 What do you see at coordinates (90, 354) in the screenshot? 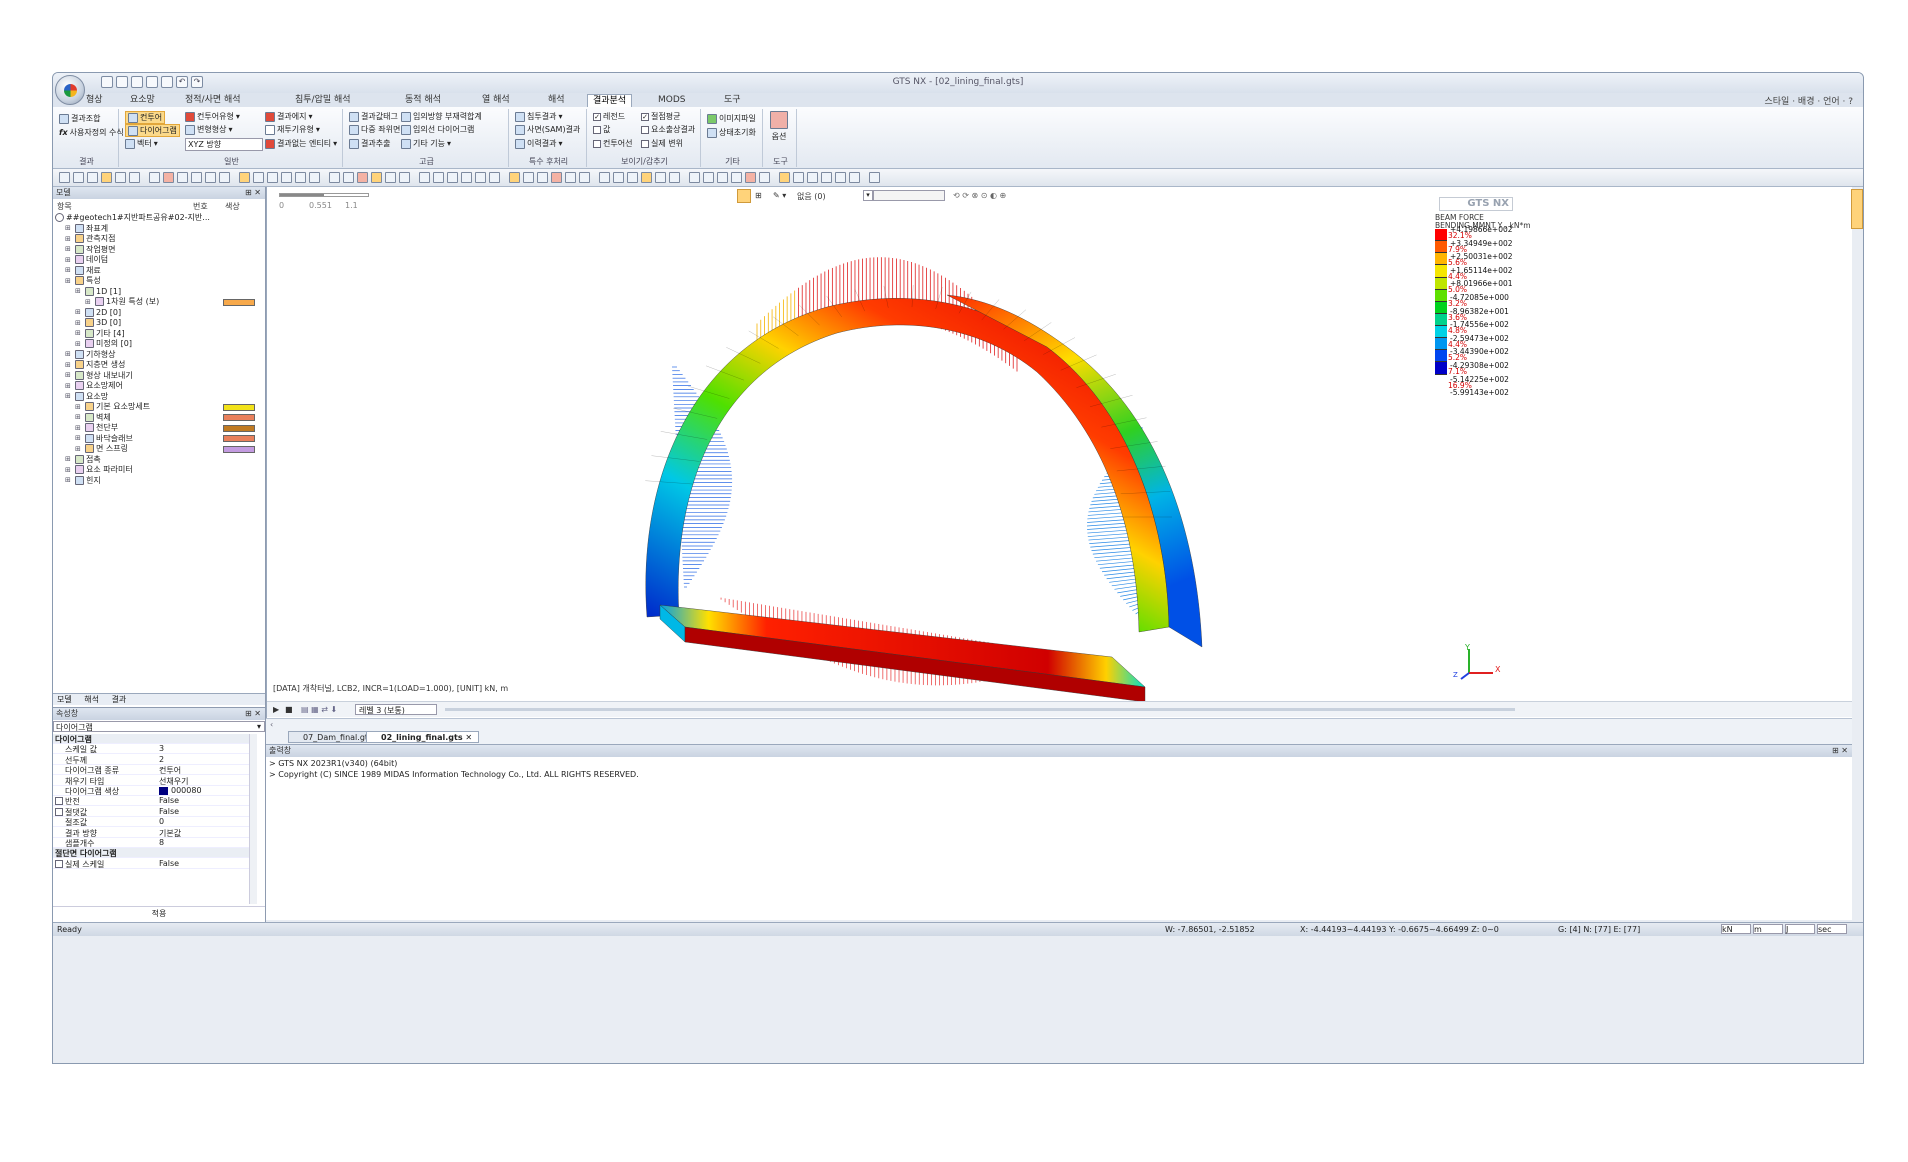
I see `tree-item: ⊞ 기하형상` at bounding box center [90, 354].